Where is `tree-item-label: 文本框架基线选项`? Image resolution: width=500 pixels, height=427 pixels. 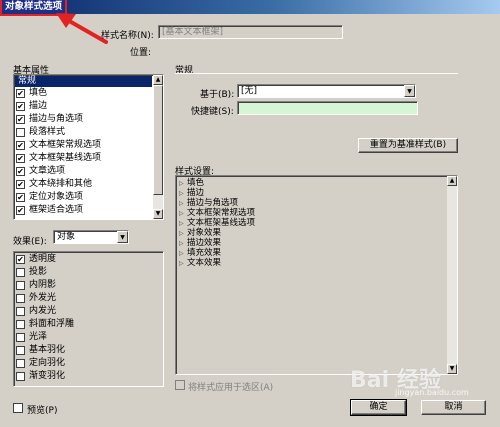
tree-item-label: 文本框架基线选项 is located at coordinates (221, 223).